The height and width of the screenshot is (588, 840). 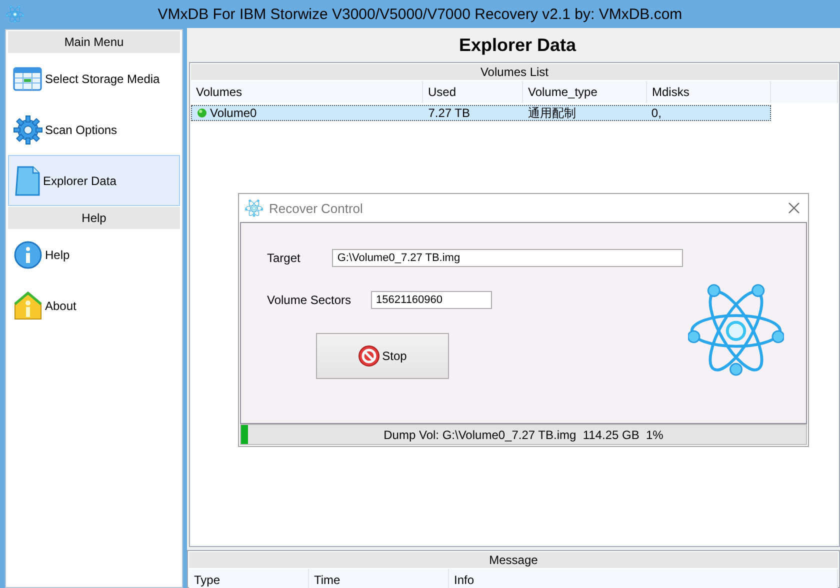 I want to click on status-icon, so click(x=202, y=113).